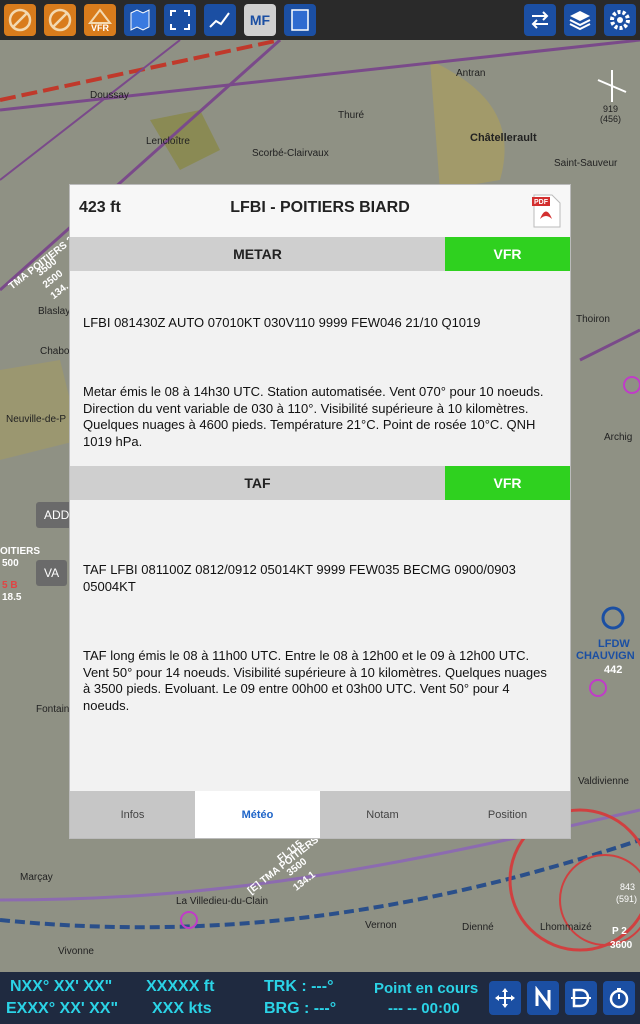 This screenshot has height=1024, width=640. What do you see at coordinates (618, 437) in the screenshot?
I see `map-town-label: Archig` at bounding box center [618, 437].